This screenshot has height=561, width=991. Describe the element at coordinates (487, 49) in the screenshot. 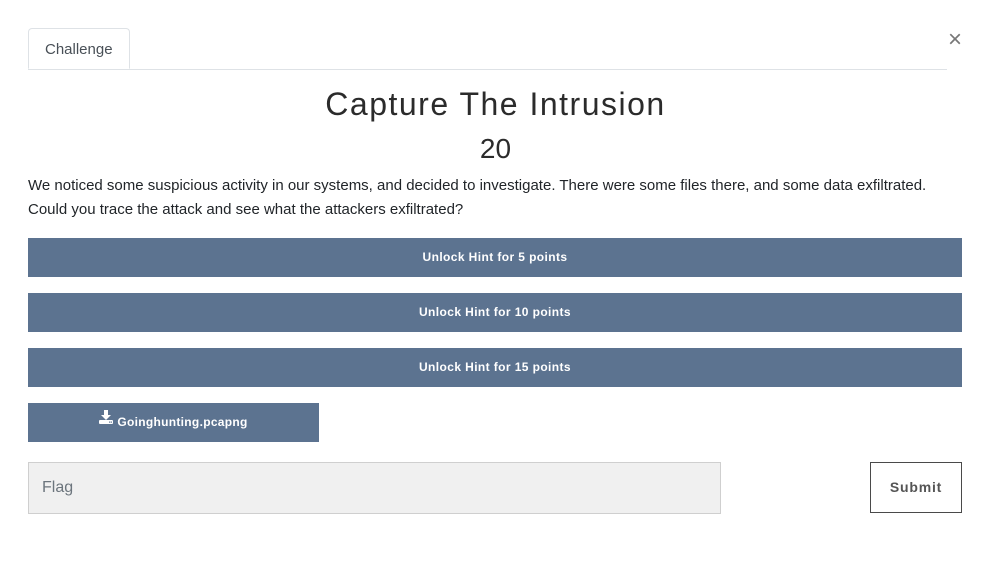

I see `tab-bar: Challenge` at that location.